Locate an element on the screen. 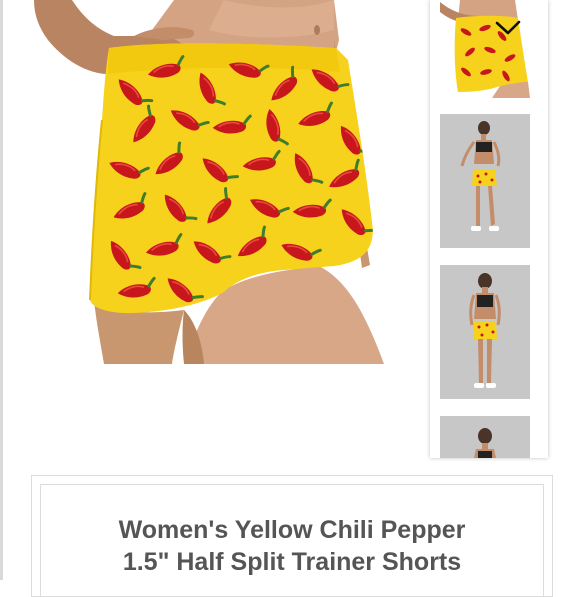 This screenshot has width=580, height=597. product-title-line-2: 1.5" Half Split Trainer Shorts is located at coordinates (292, 562).